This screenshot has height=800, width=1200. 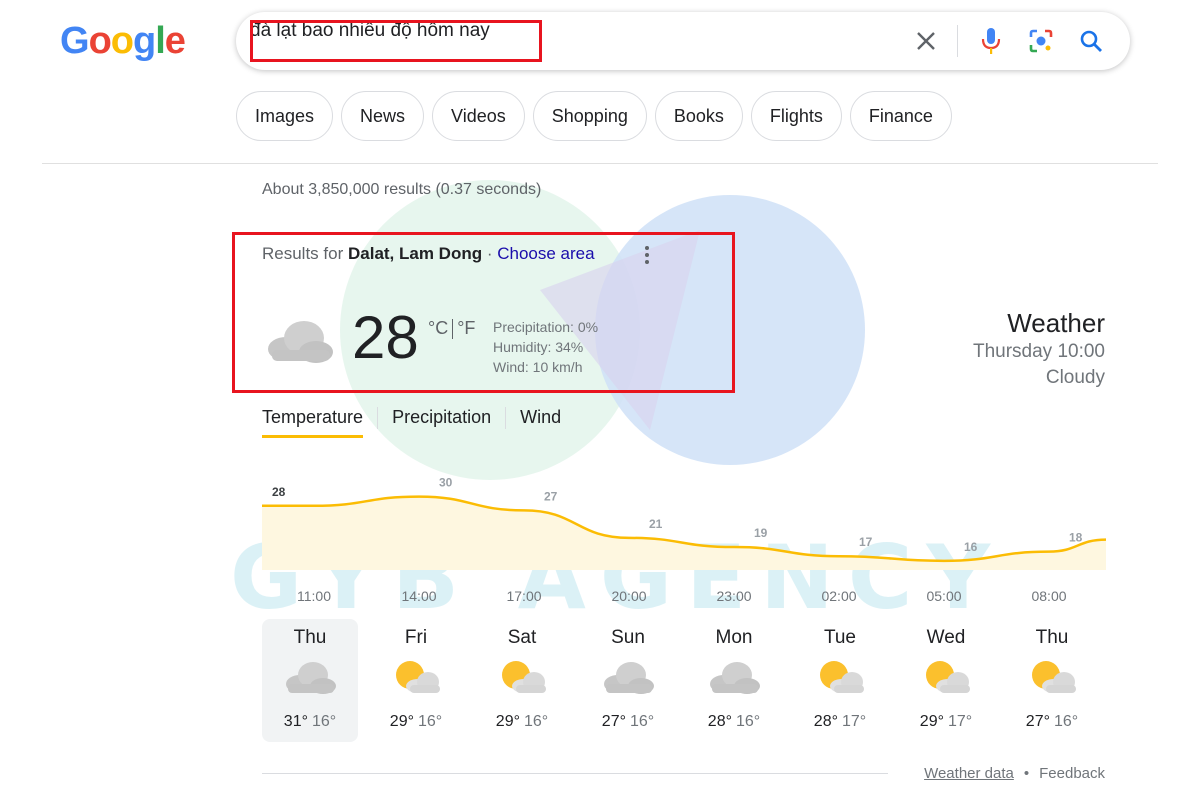 What do you see at coordinates (969, 773) in the screenshot?
I see `weather-data-link: Weather data` at bounding box center [969, 773].